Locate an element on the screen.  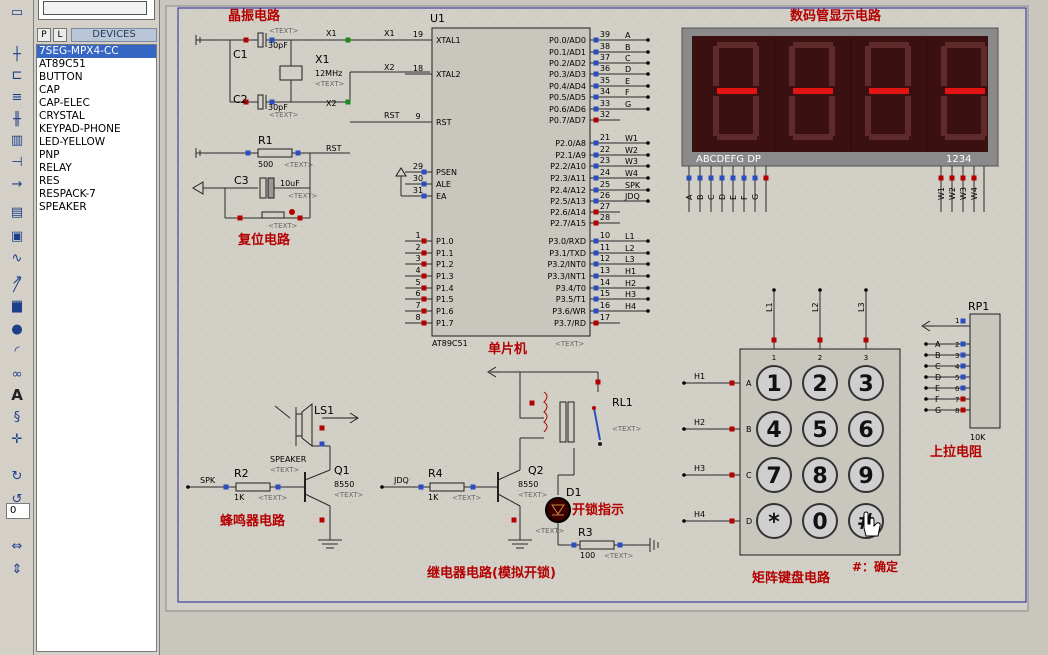
wire-label-icon: ⊏ is located at coordinates (17, 75).